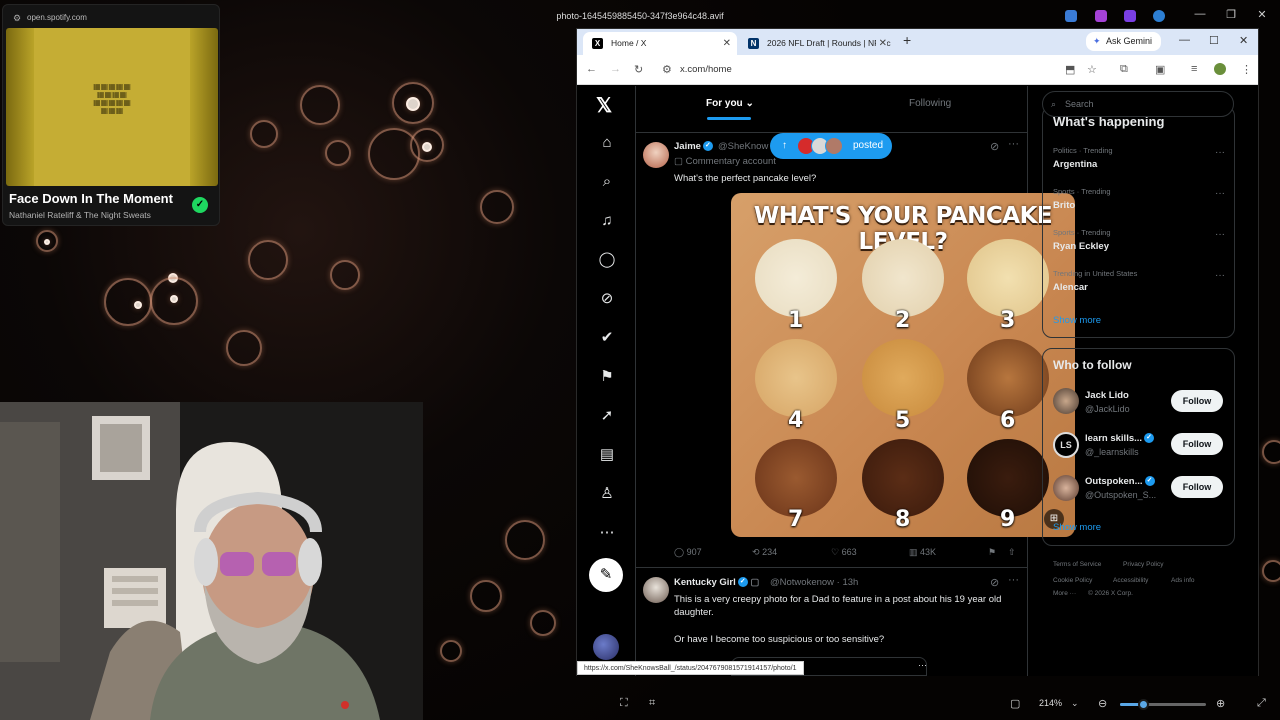 The height and width of the screenshot is (720, 1280). What do you see at coordinates (1220, 69) in the screenshot?
I see `profile-icon` at bounding box center [1220, 69].